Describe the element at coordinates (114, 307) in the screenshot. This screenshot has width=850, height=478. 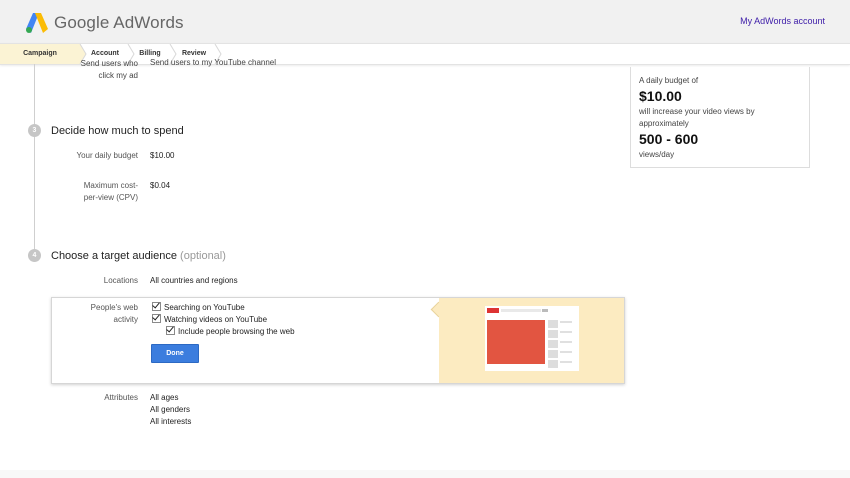
I see `web-activity-label-line1: People's web` at that location.